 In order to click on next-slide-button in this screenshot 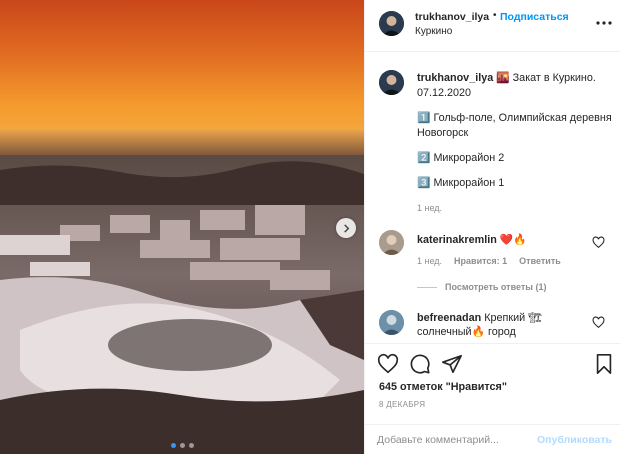, I will do `click(346, 228)`.